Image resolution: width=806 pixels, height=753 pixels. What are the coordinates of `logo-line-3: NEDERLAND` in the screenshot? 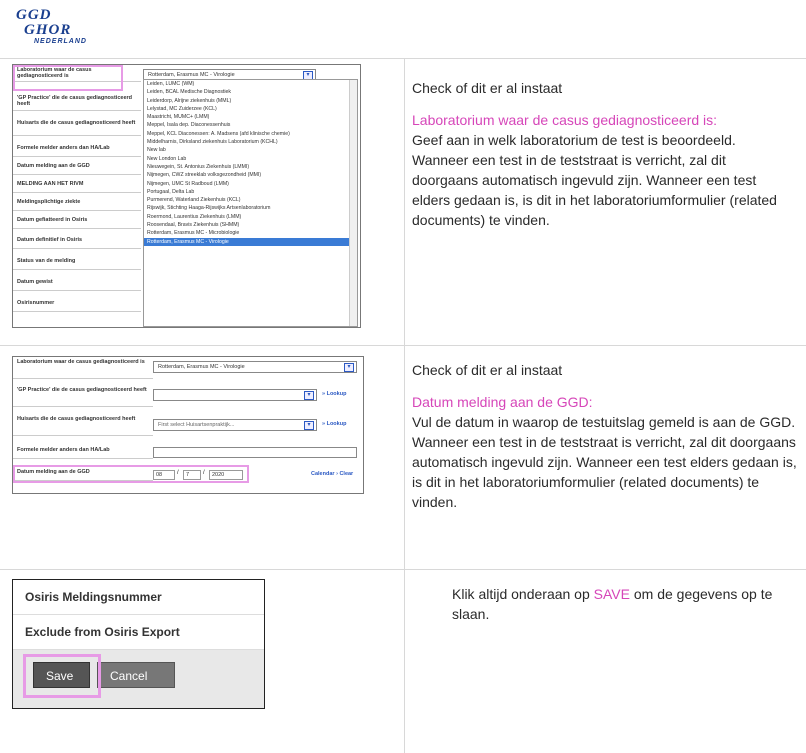 It's located at (60, 41).